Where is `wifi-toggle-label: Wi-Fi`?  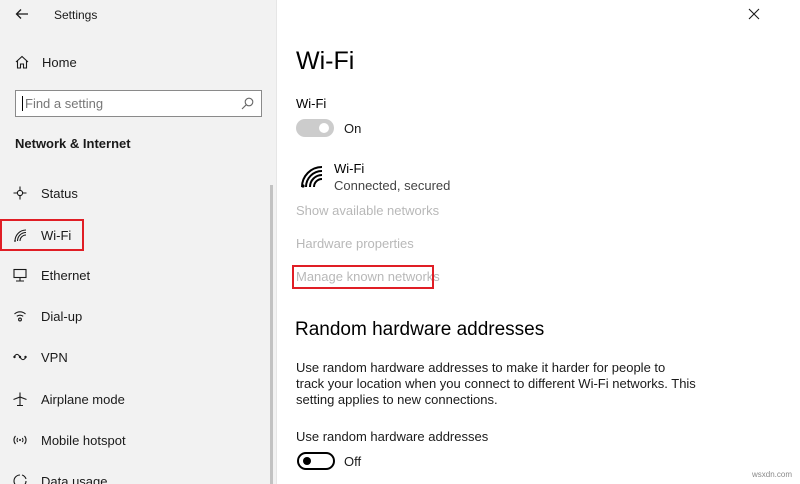 wifi-toggle-label: Wi-Fi is located at coordinates (311, 103).